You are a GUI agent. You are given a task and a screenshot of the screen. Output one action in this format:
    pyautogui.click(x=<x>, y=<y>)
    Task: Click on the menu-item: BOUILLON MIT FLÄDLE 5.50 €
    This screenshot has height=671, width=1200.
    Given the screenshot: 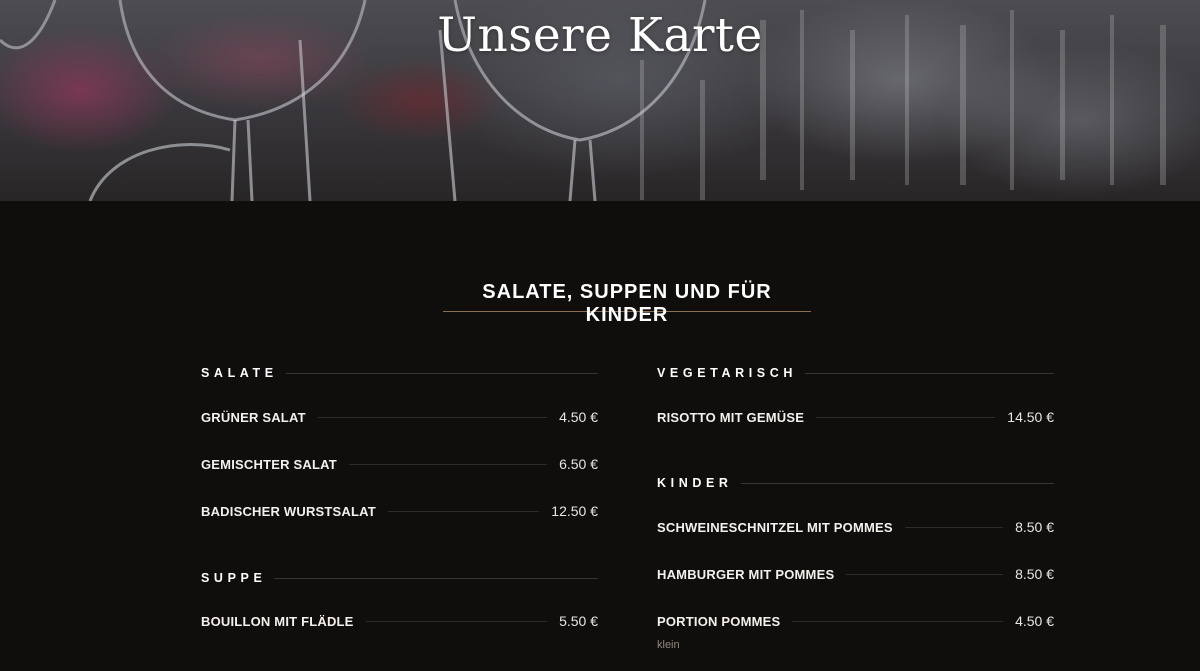 What is the action you would take?
    pyautogui.click(x=399, y=621)
    